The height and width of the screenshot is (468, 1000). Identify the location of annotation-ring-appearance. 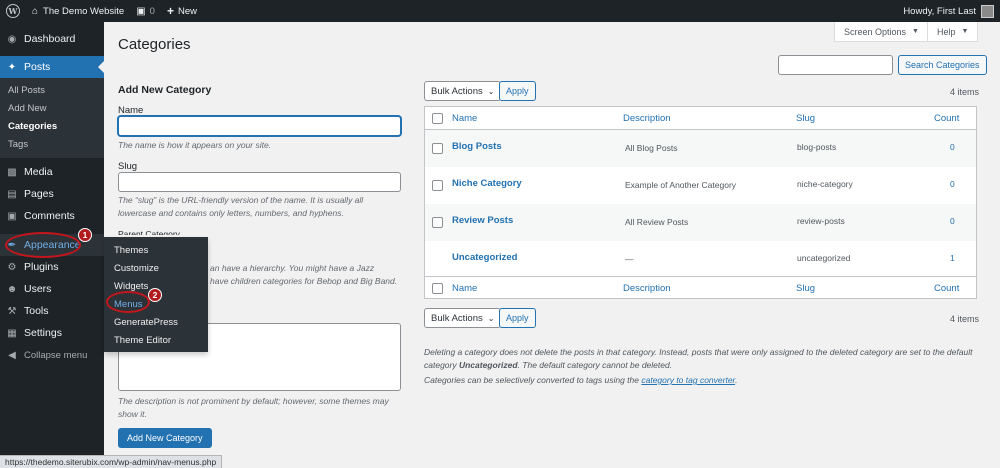
(43, 245).